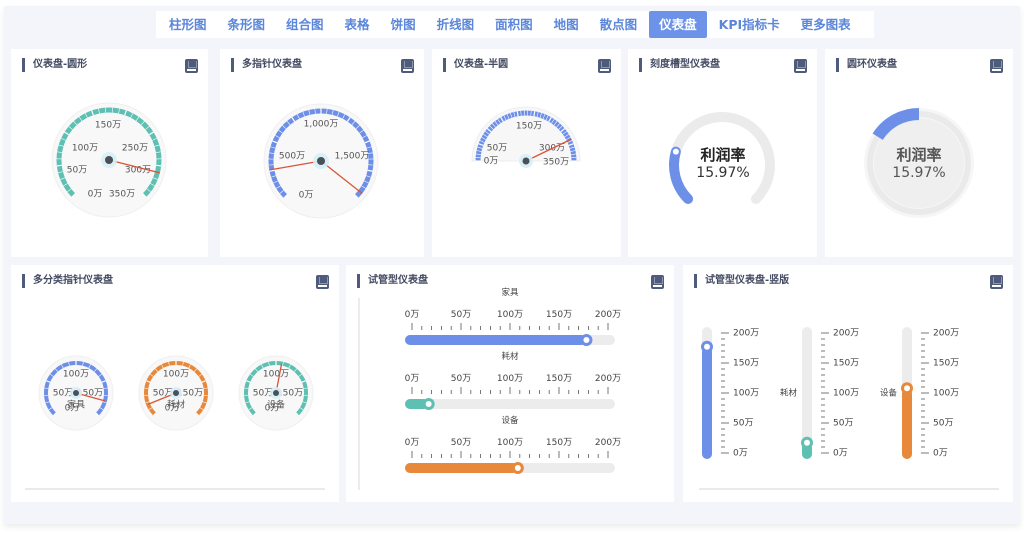 This screenshot has height=533, width=1024. What do you see at coordinates (292, 157) in the screenshot?
I see `gauge-tick-label: 500万` at bounding box center [292, 157].